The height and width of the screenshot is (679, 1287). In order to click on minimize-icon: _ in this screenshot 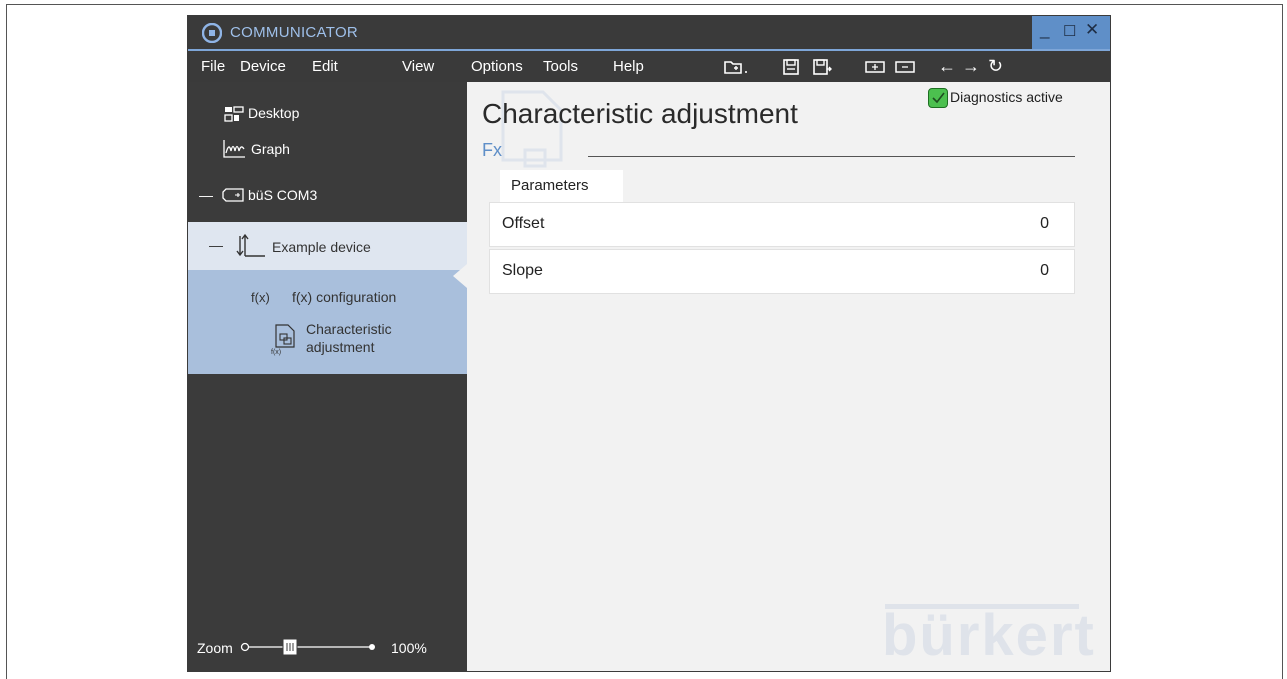, I will do `click(1044, 30)`.